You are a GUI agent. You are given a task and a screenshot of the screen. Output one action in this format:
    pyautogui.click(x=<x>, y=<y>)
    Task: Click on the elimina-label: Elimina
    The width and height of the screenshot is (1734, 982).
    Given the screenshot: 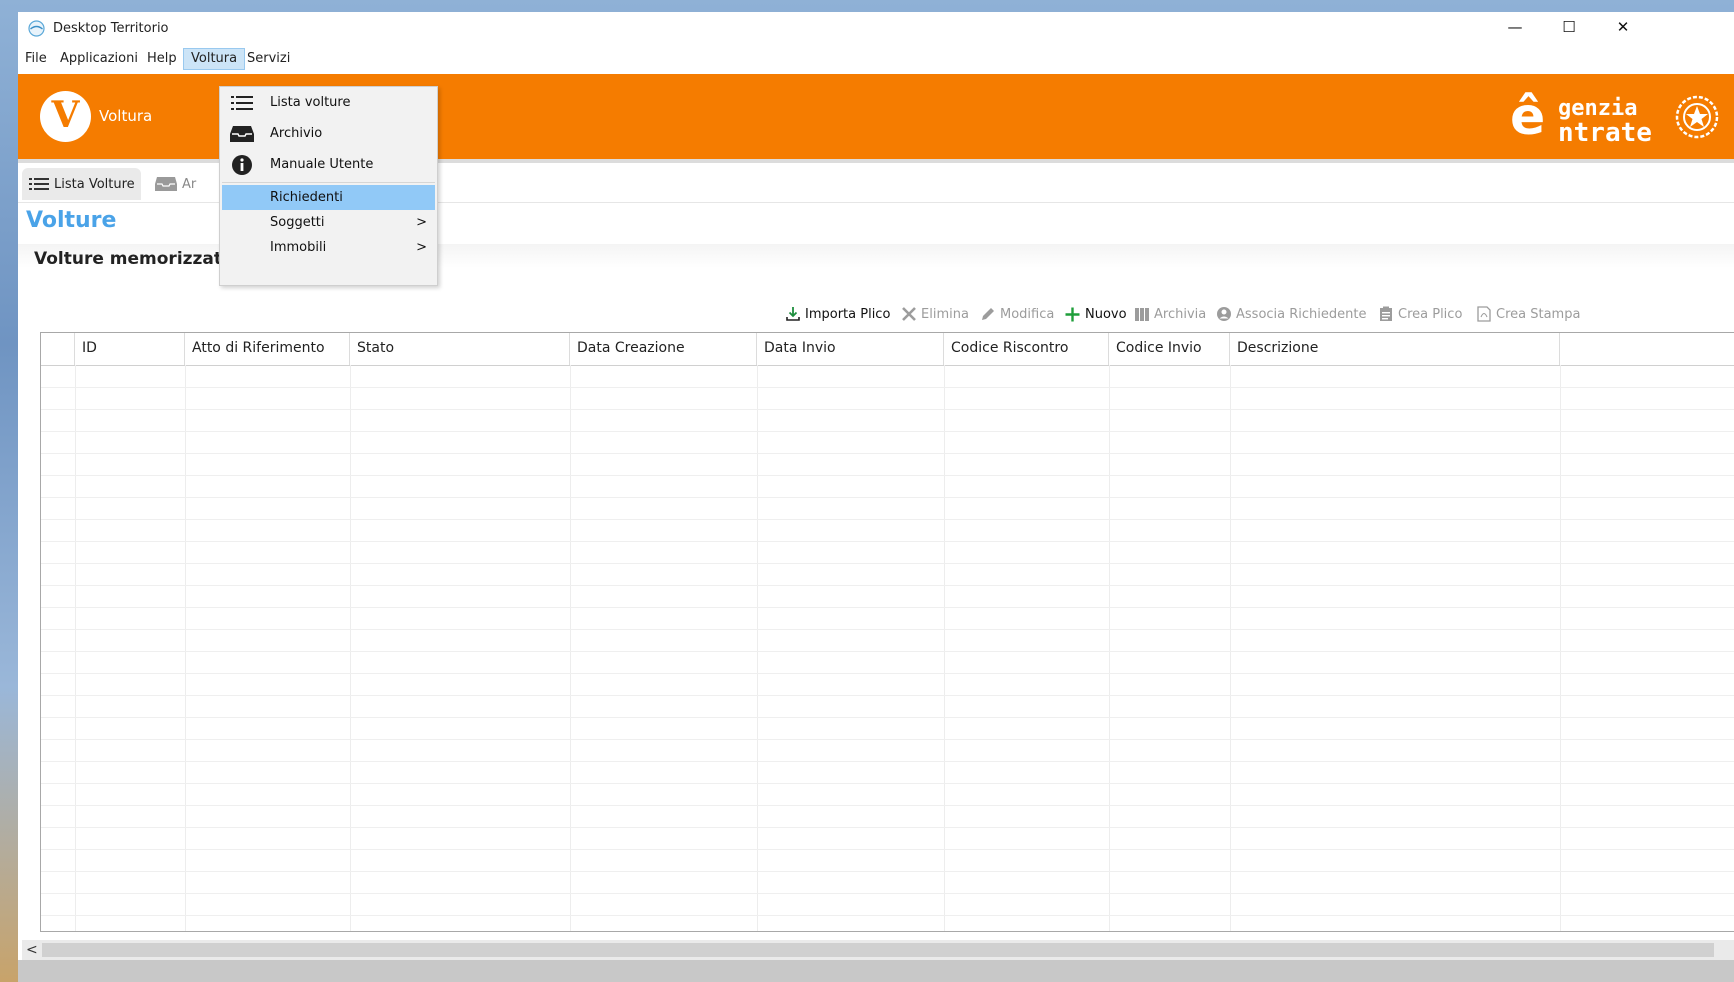 What is the action you would take?
    pyautogui.click(x=945, y=314)
    